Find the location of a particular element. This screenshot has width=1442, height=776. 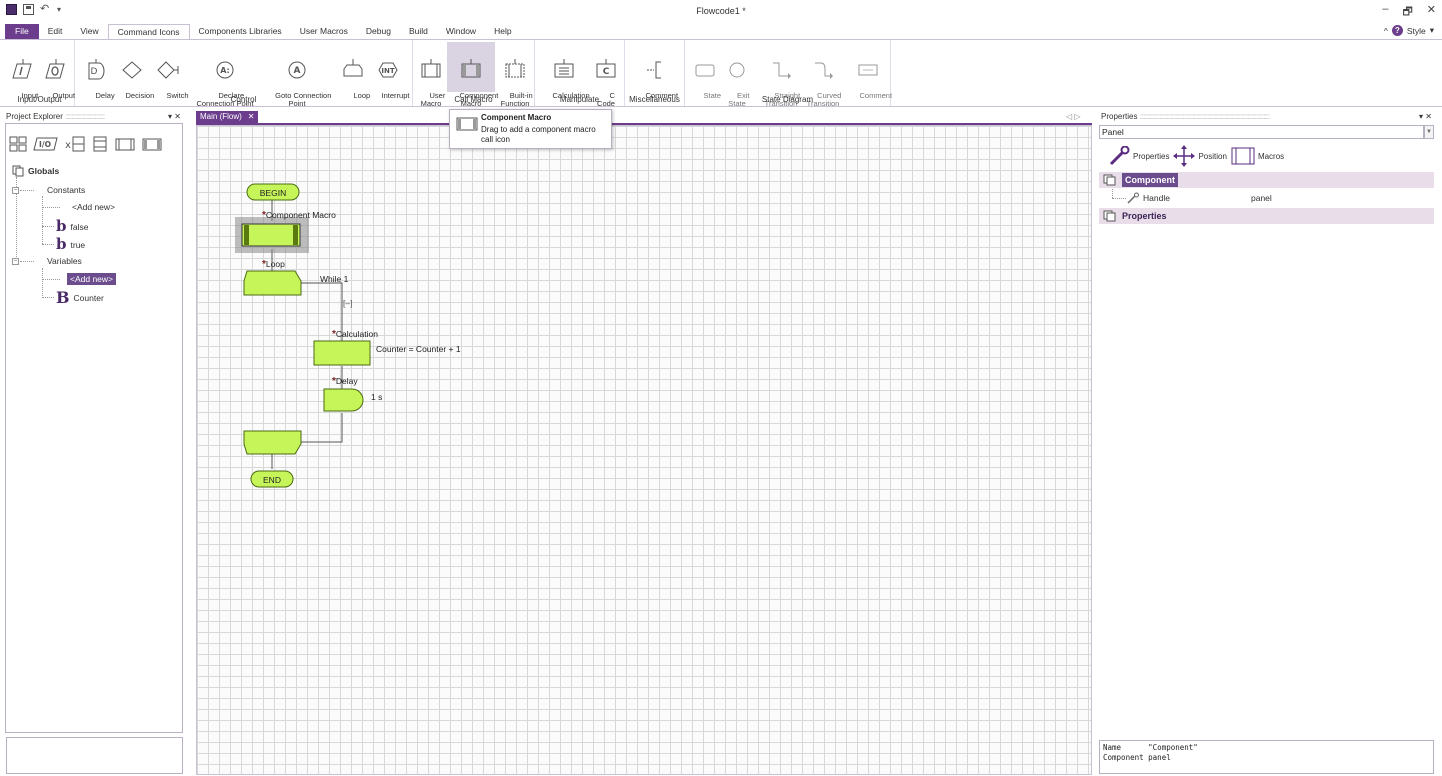

svg-text: D is located at coordinates (94, 72).